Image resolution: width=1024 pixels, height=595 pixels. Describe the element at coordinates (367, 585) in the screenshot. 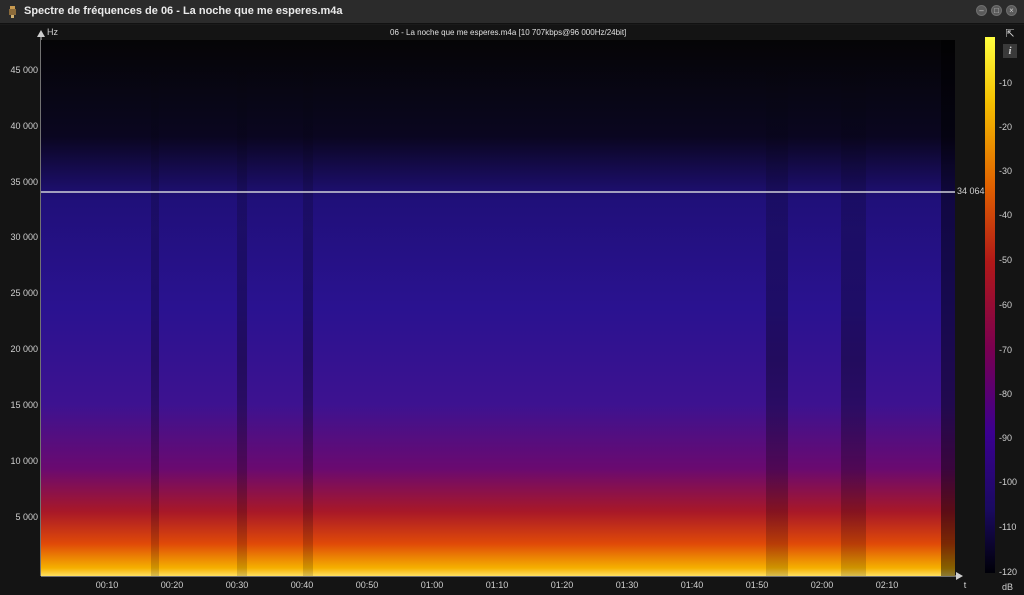

I see `x-tick: 00:50` at that location.